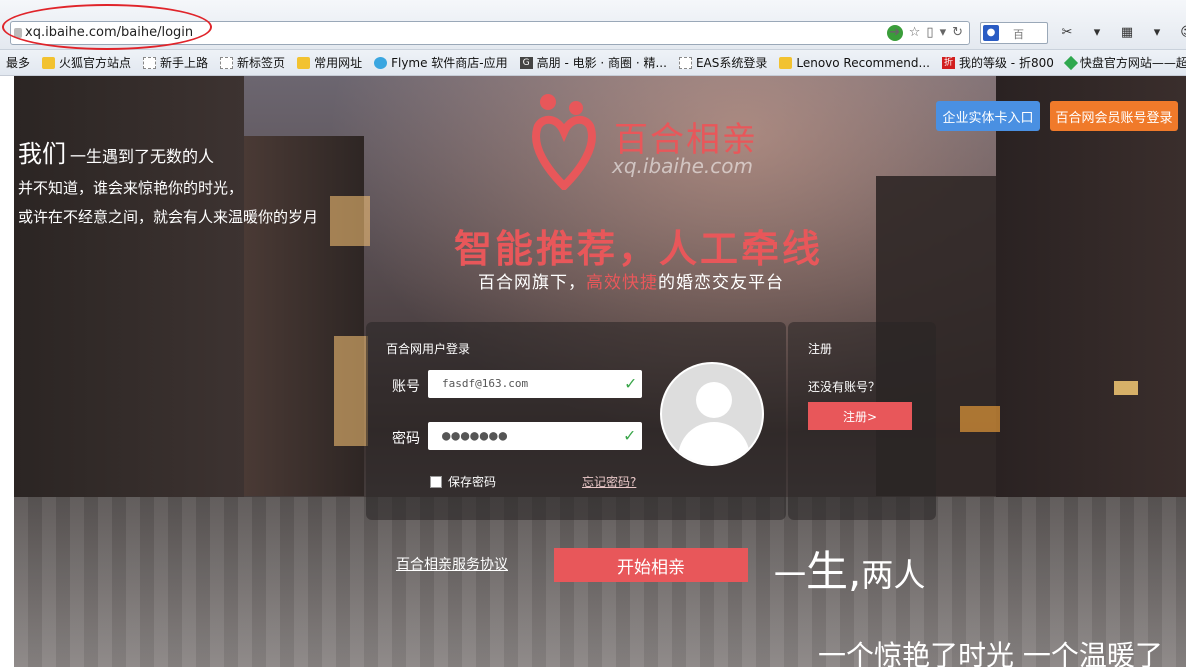  Describe the element at coordinates (915, 33) in the screenshot. I see `star-icon: ☆` at that location.